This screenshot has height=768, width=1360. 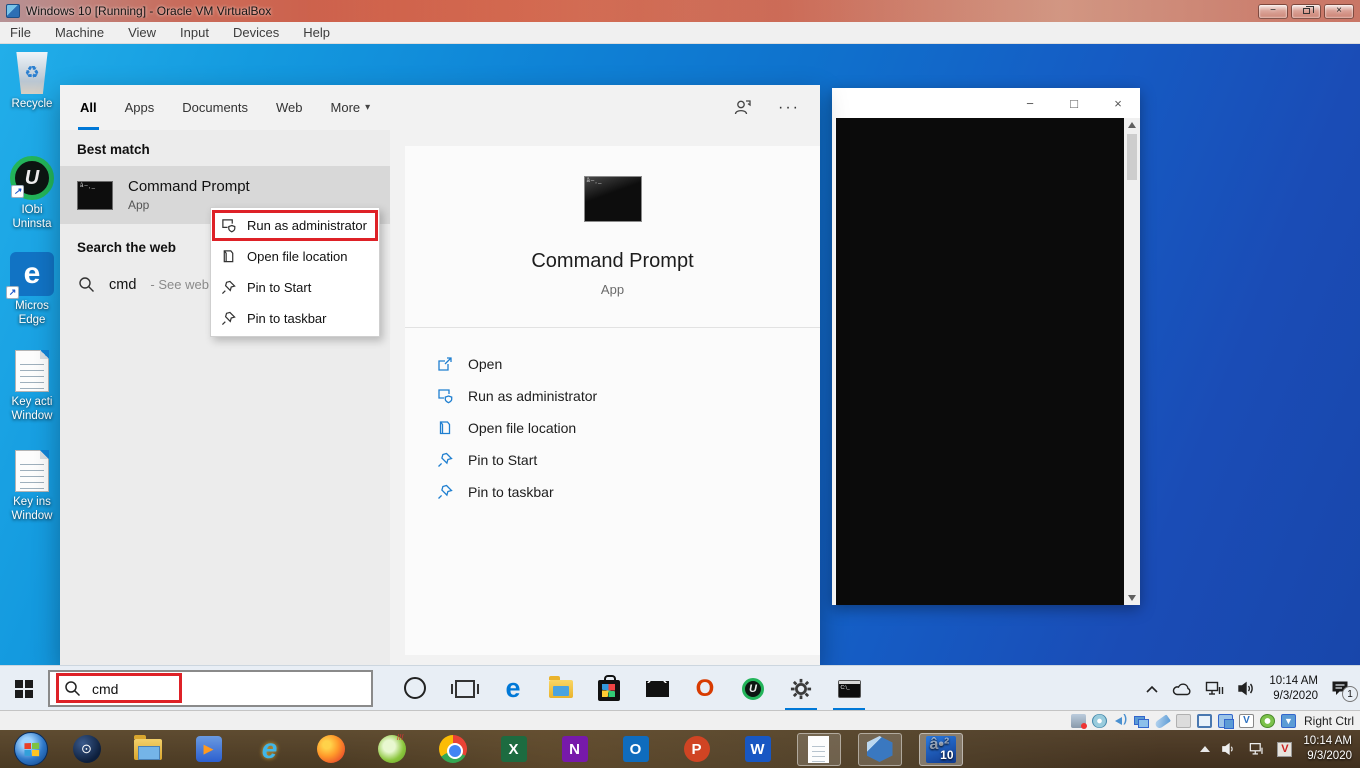 I want to click on host-virtualbox, so click(x=879, y=749).